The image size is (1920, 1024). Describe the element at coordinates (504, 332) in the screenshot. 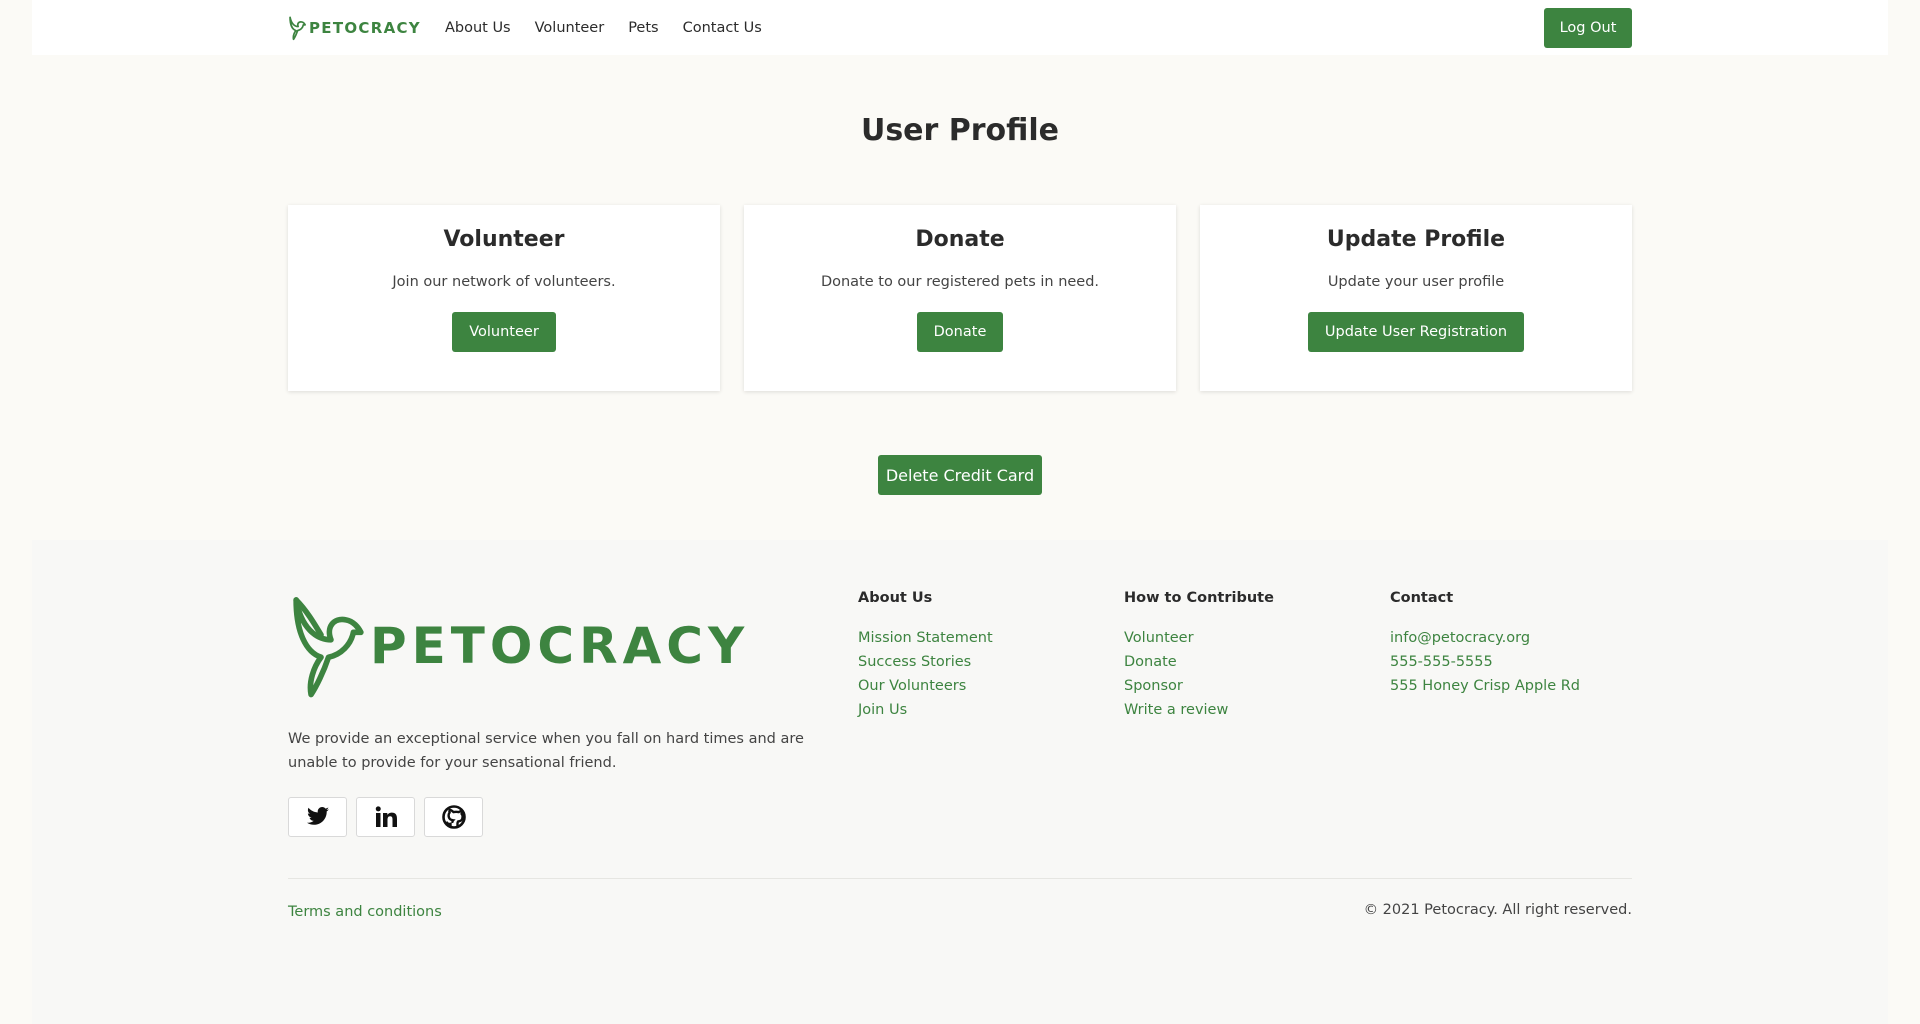

I see `volunteer-button: Volunteer` at that location.